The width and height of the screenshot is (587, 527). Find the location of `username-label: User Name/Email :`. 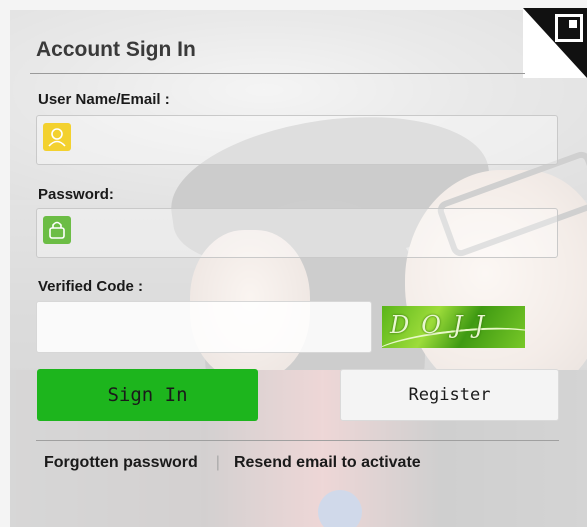

username-label: User Name/Email : is located at coordinates (104, 99).